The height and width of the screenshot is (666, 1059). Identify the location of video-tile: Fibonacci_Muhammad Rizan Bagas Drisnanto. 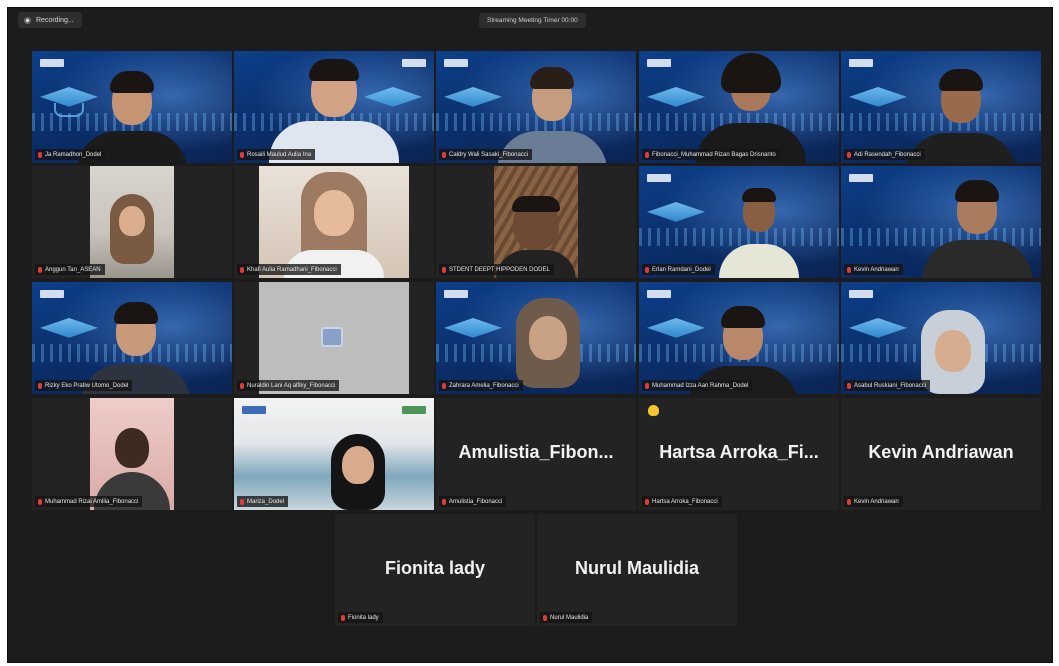
(739, 107).